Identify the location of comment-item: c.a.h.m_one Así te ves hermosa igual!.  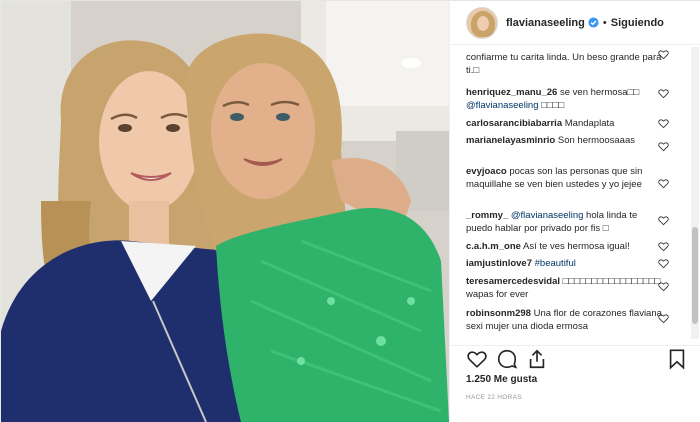
(564, 246).